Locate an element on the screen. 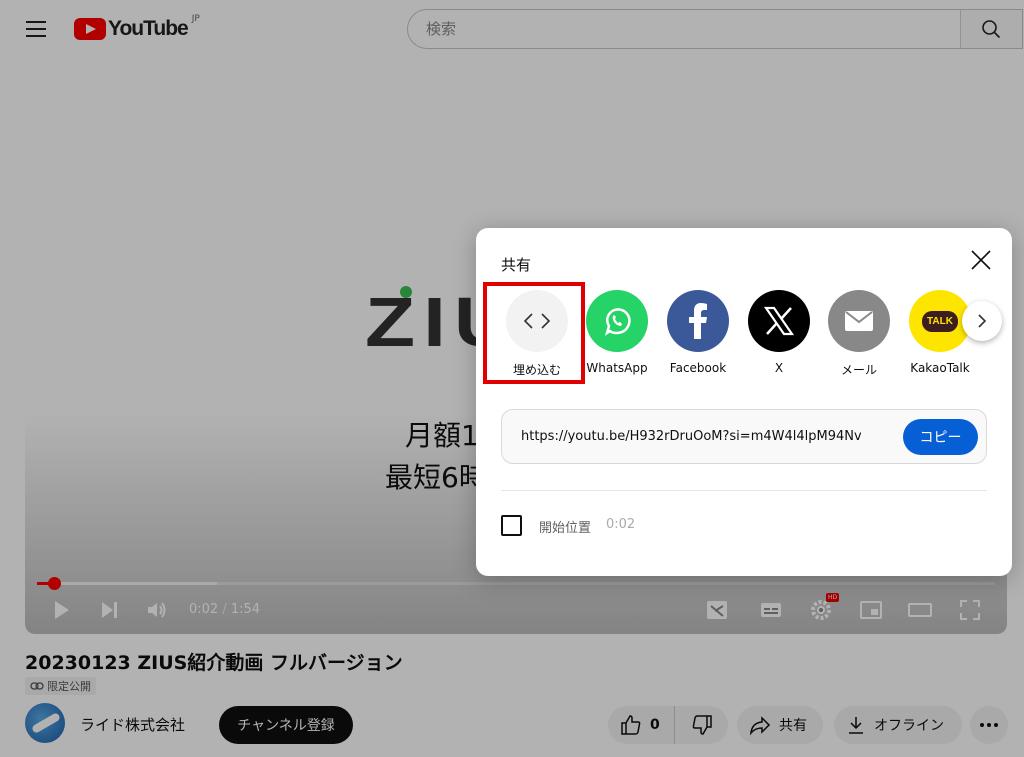  close-icon is located at coordinates (981, 260).